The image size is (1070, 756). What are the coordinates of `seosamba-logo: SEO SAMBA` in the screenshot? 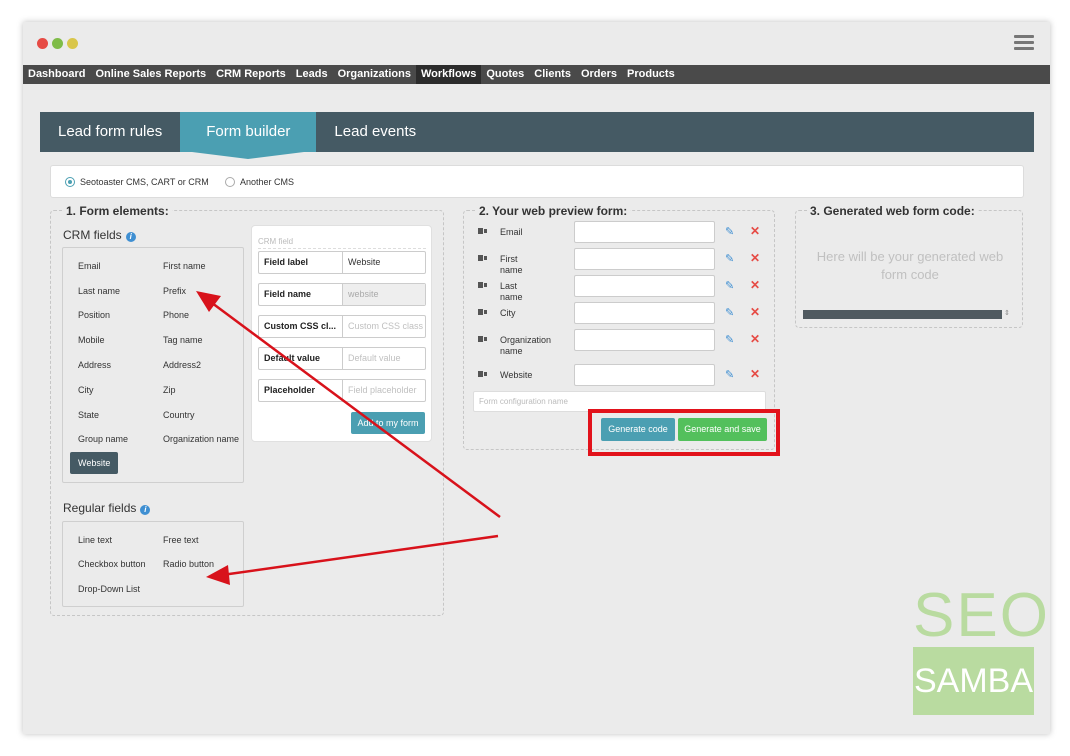 It's located at (981, 648).